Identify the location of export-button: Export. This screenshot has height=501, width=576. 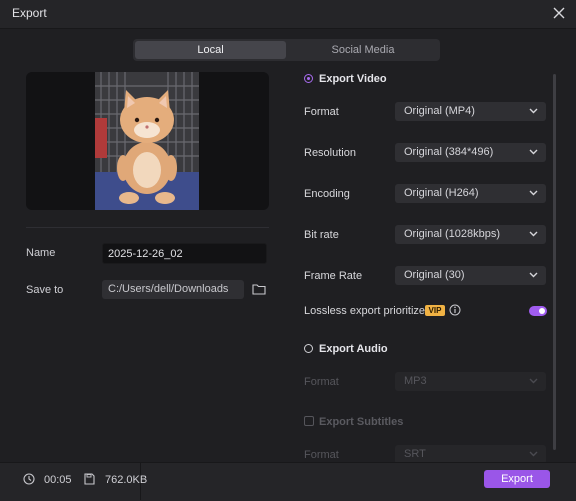
(517, 479).